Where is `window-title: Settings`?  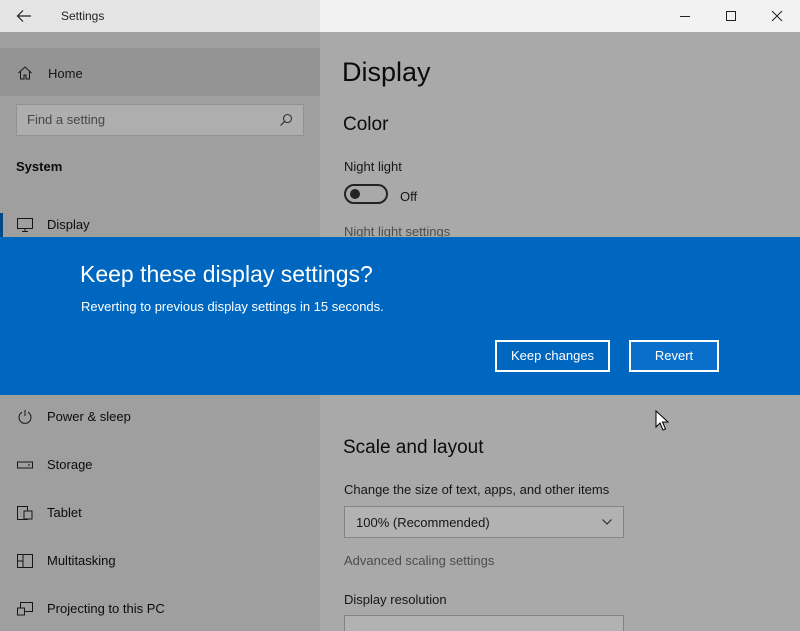
window-title: Settings is located at coordinates (83, 16).